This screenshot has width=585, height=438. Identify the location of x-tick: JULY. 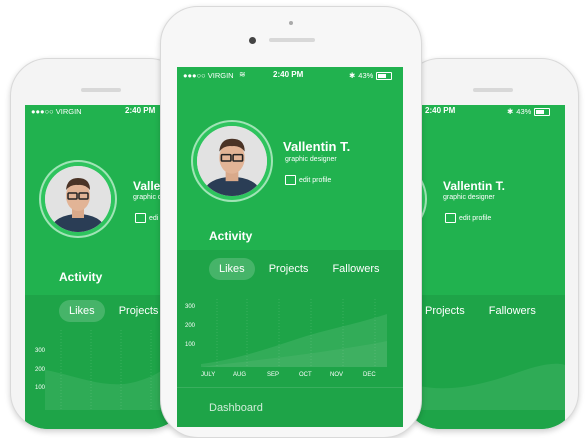
(208, 375).